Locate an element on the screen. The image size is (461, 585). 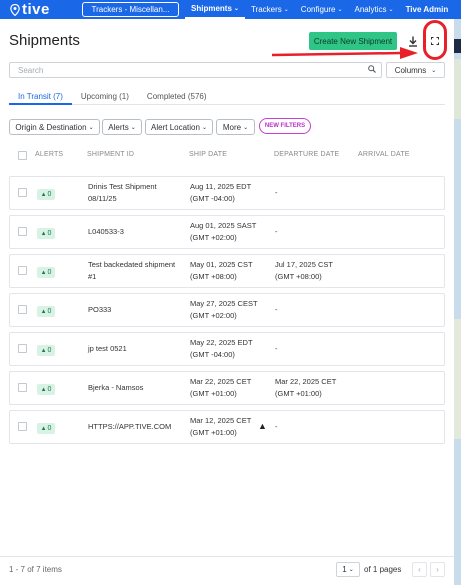
ship-date-line: Aug 01, 2025 SAST is located at coordinates (223, 225).